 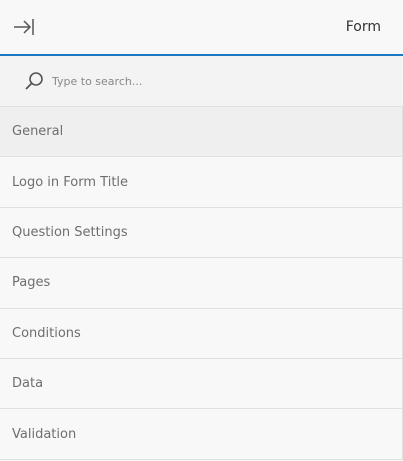 What do you see at coordinates (38, 132) in the screenshot?
I see `section-label: General` at bounding box center [38, 132].